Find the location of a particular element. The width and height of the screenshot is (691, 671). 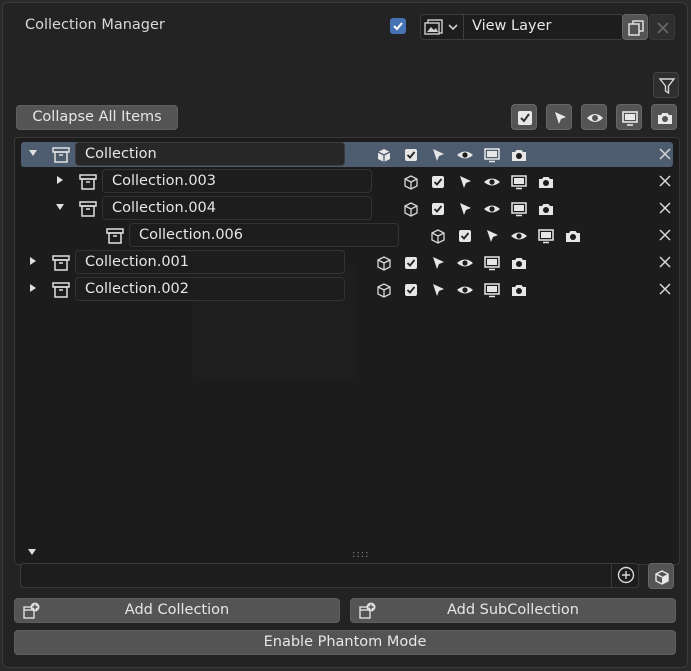

isolate-button is located at coordinates (661, 576).